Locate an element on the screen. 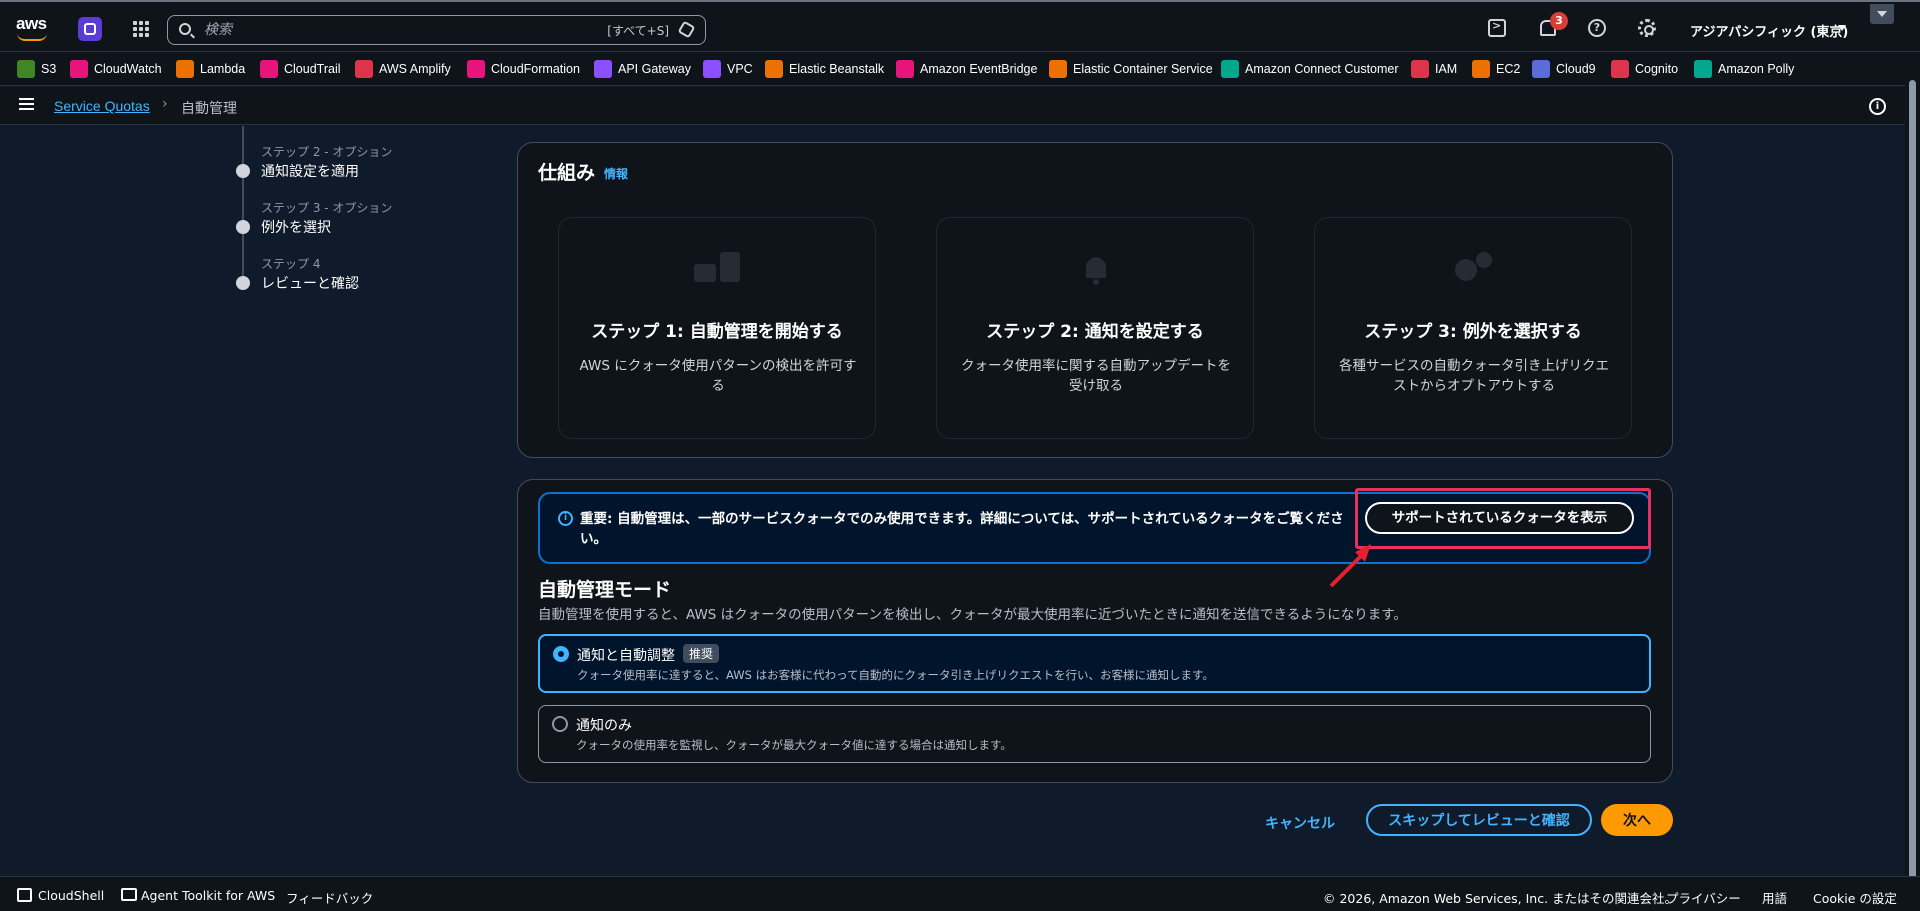 Image resolution: width=1920 pixels, height=911 pixels. footer-feedback: フィードバック is located at coordinates (329, 897).